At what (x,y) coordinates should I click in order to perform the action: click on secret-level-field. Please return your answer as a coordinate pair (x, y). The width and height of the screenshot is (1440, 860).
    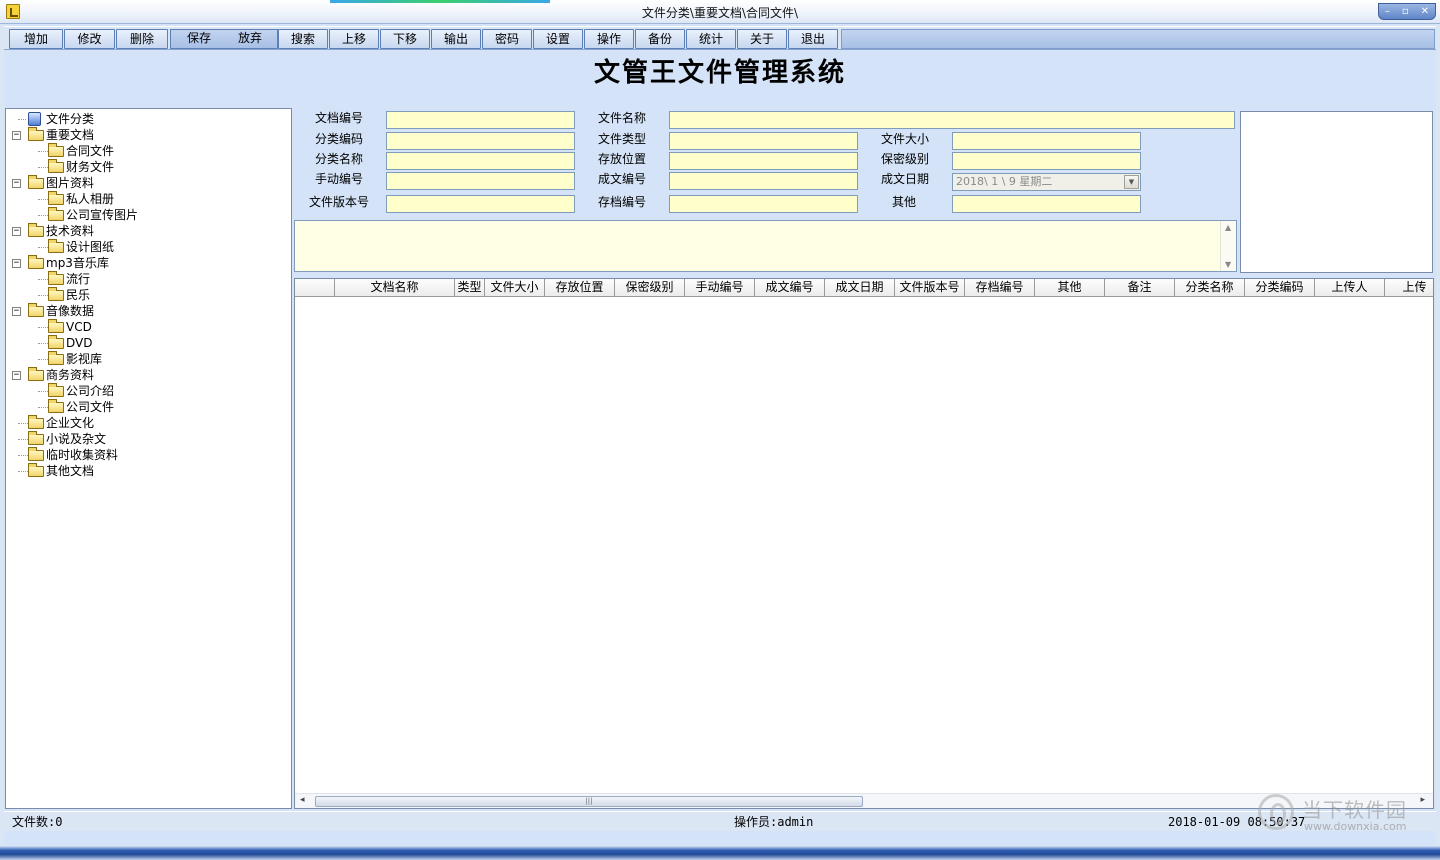
    Looking at the image, I should click on (1046, 161).